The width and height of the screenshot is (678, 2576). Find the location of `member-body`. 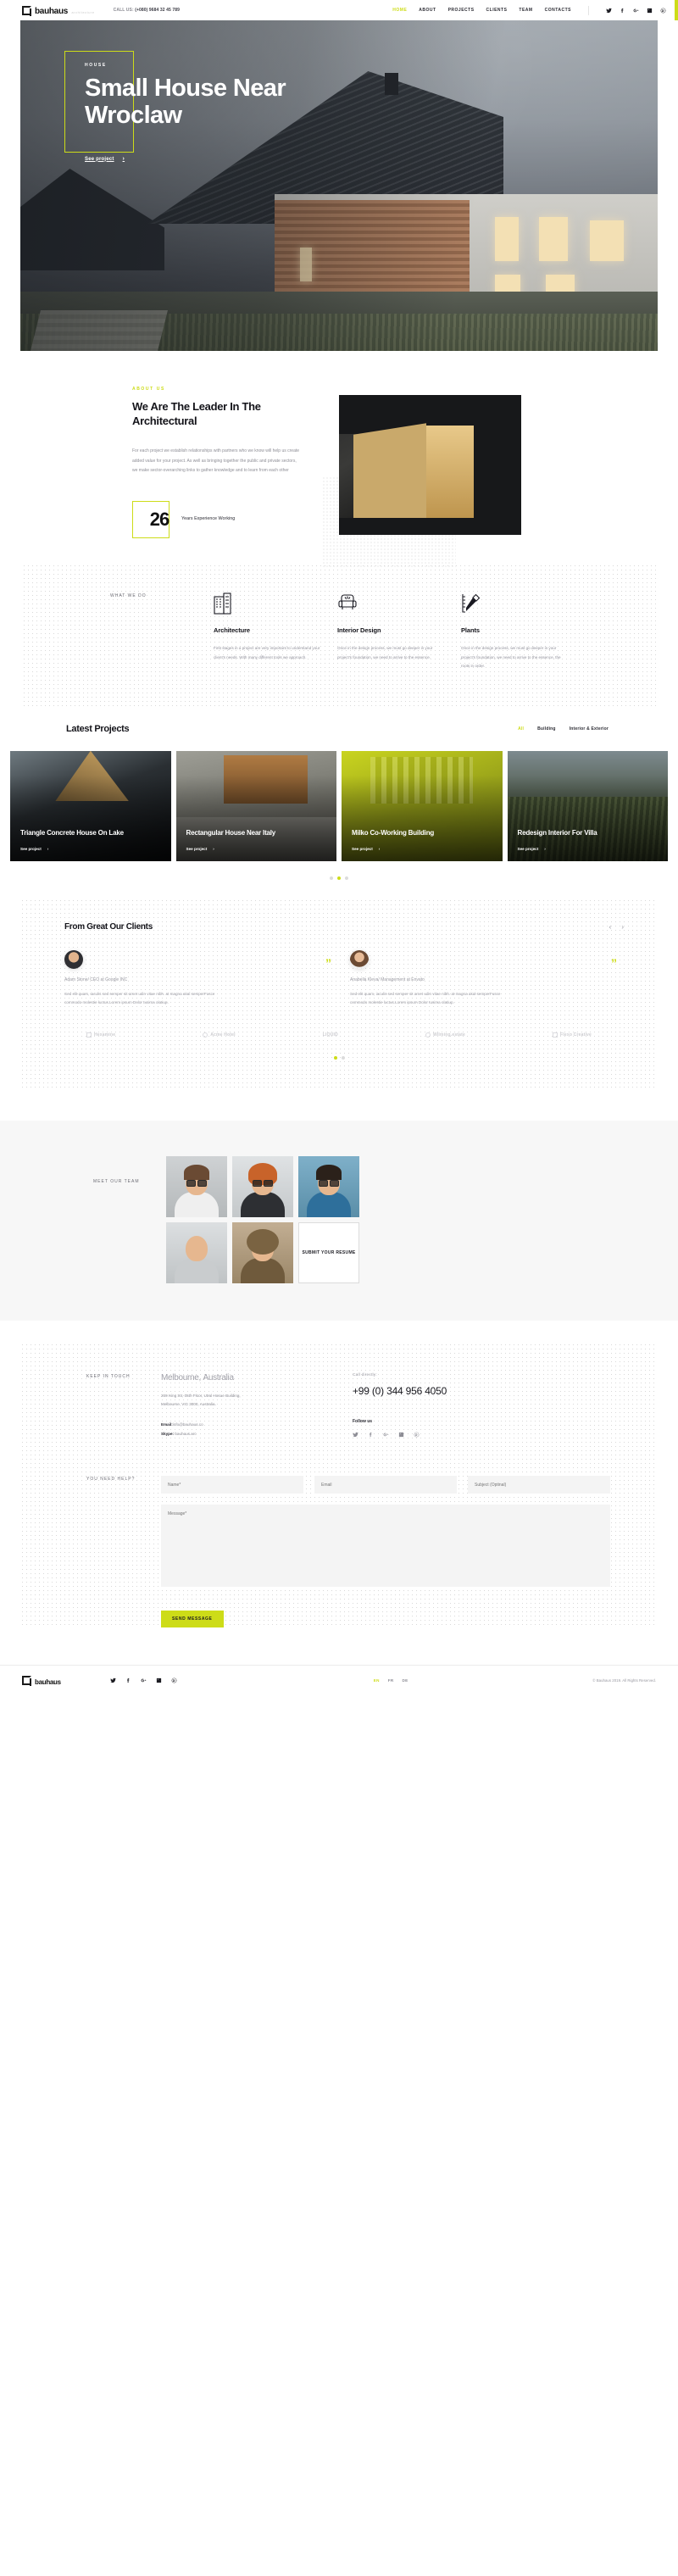

member-body is located at coordinates (329, 1204).